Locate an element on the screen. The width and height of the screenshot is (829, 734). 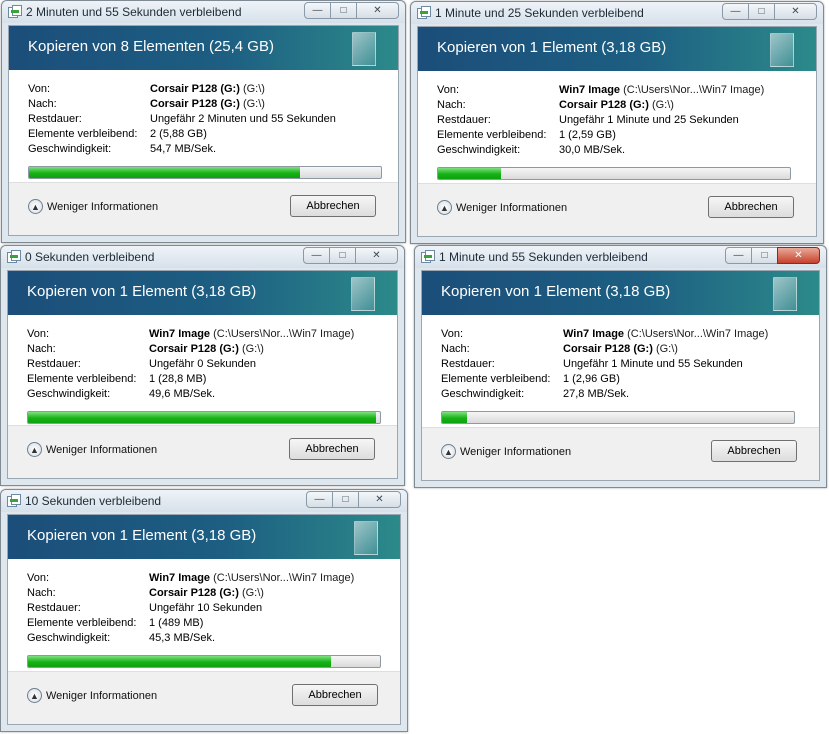
remaining-value: Ungefähr 1 Minute und 25 Sekunden is located at coordinates (649, 120).